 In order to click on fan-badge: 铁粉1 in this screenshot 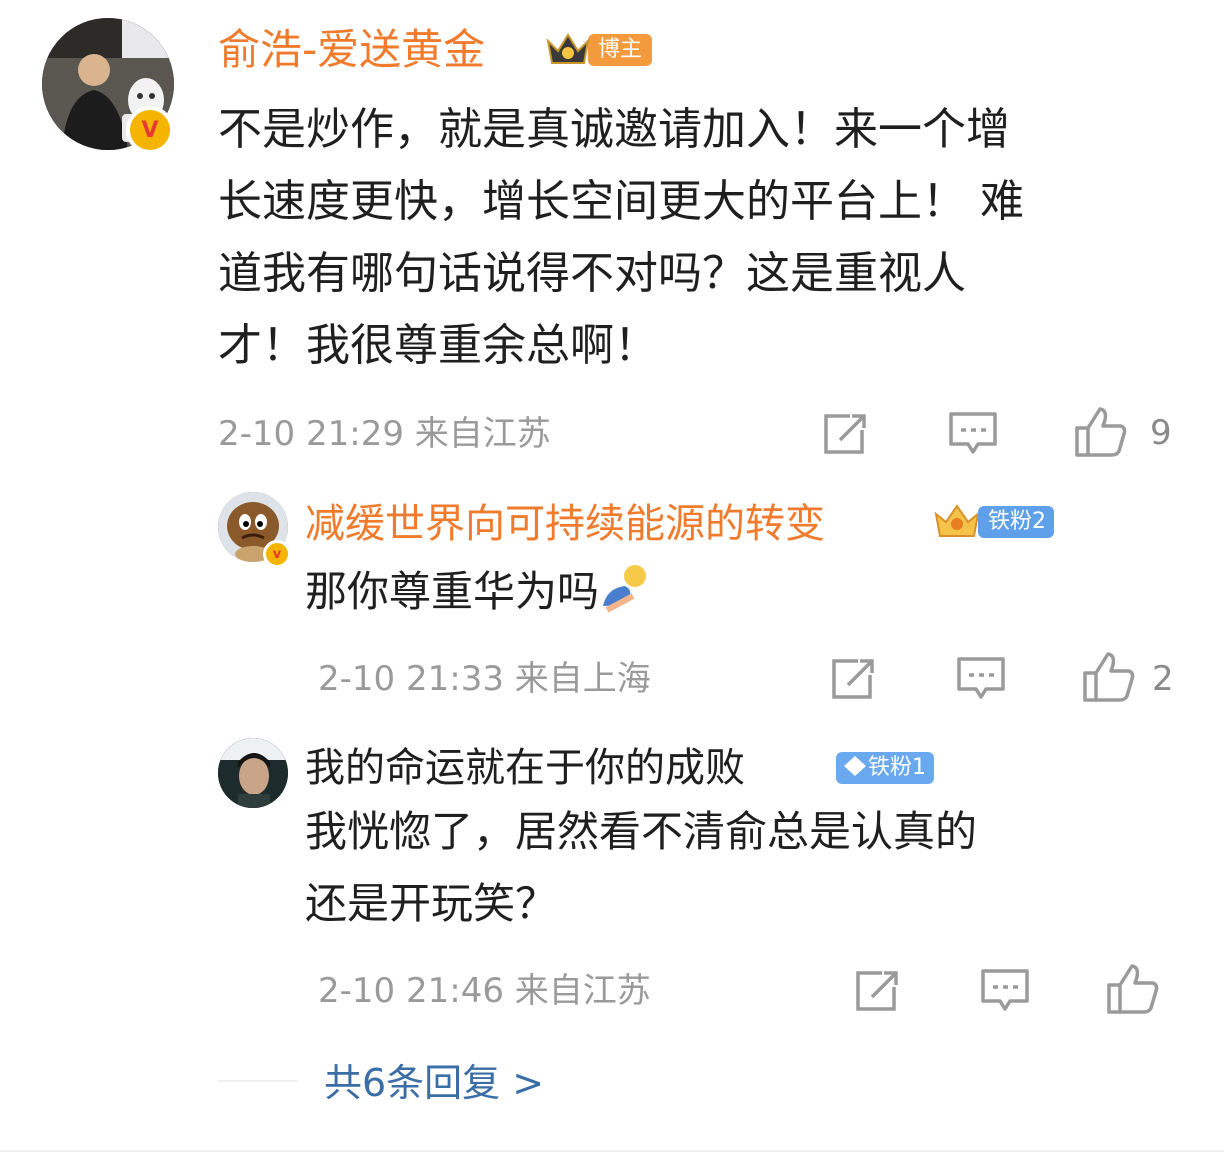, I will do `click(885, 768)`.